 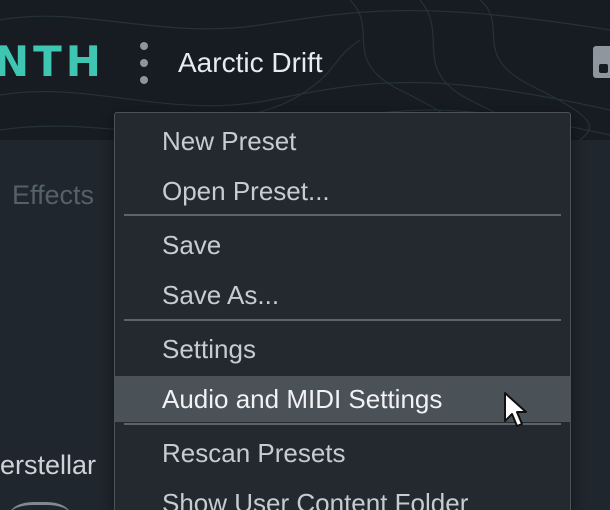 What do you see at coordinates (515, 409) in the screenshot?
I see `mouse-pointer-icon` at bounding box center [515, 409].